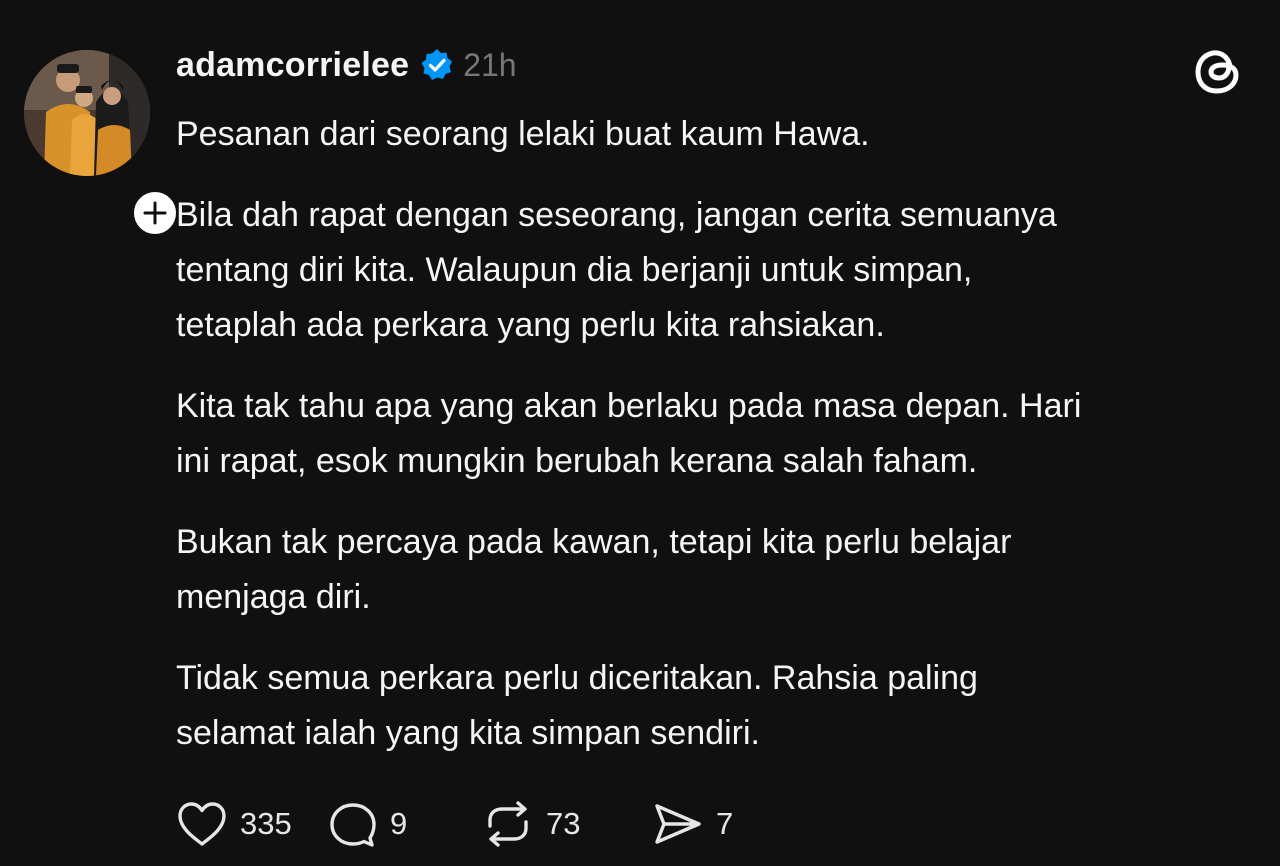 The width and height of the screenshot is (1280, 866). What do you see at coordinates (490, 64) in the screenshot?
I see `post-timestamp: 21h` at bounding box center [490, 64].